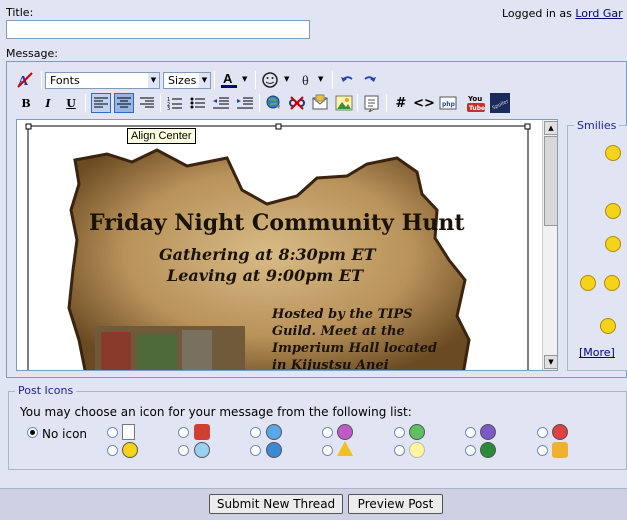 This screenshot has width=627, height=520. I want to click on insert-email-icon, so click(320, 103).